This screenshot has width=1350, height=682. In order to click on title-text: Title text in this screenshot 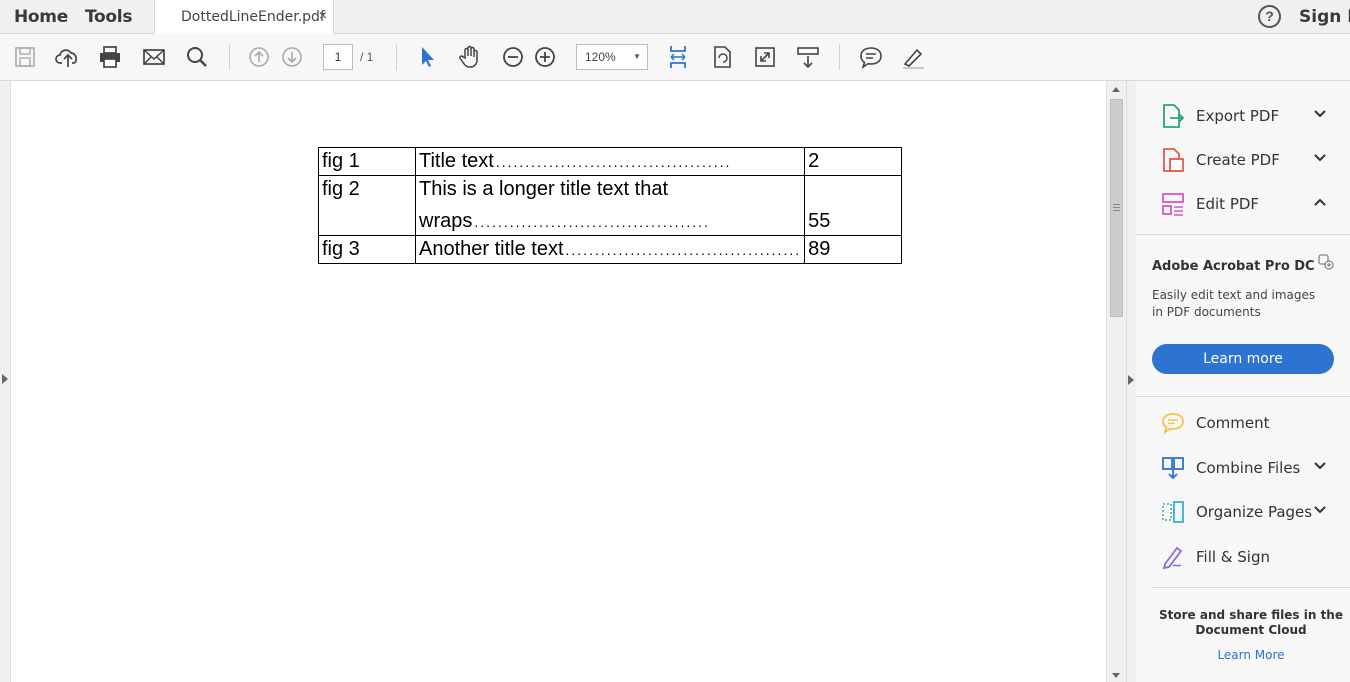, I will do `click(456, 161)`.